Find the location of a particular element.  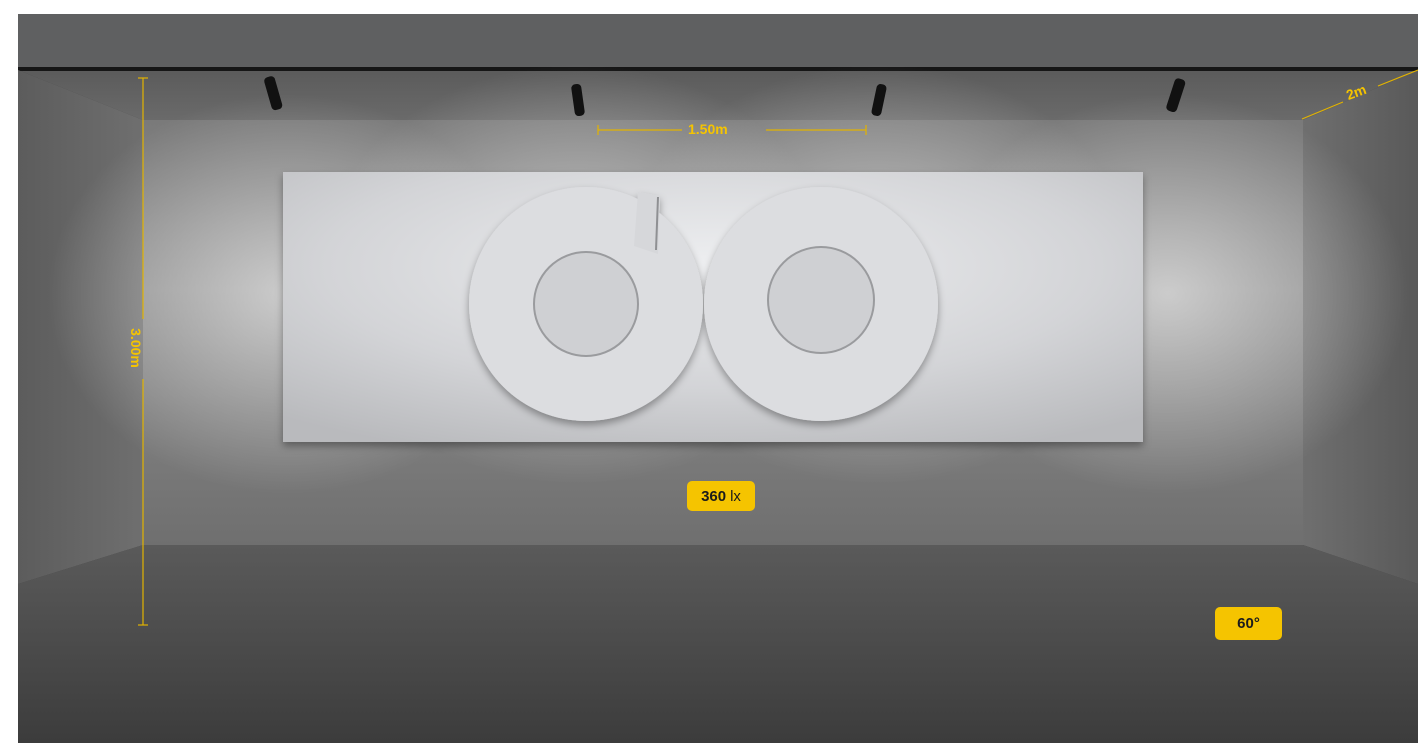

illuminance-value: 360 is located at coordinates (714, 496).